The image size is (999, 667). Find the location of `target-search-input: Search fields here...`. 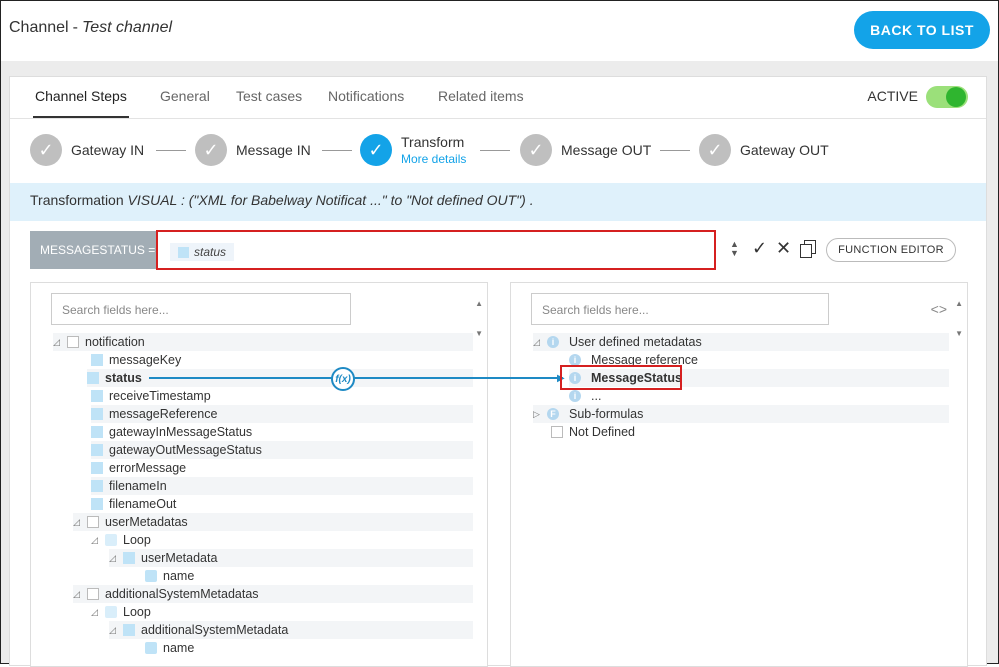

target-search-input: Search fields here... is located at coordinates (680, 309).